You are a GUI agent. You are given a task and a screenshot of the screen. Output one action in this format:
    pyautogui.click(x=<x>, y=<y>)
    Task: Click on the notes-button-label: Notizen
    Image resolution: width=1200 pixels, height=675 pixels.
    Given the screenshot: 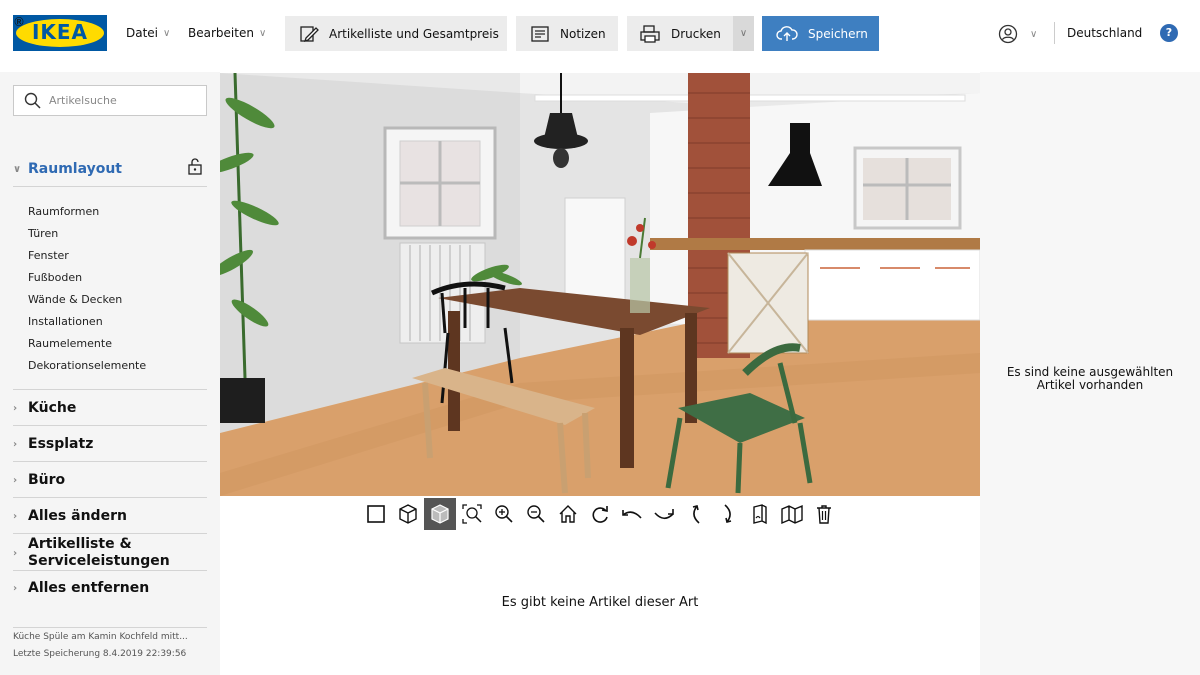 What is the action you would take?
    pyautogui.click(x=583, y=33)
    